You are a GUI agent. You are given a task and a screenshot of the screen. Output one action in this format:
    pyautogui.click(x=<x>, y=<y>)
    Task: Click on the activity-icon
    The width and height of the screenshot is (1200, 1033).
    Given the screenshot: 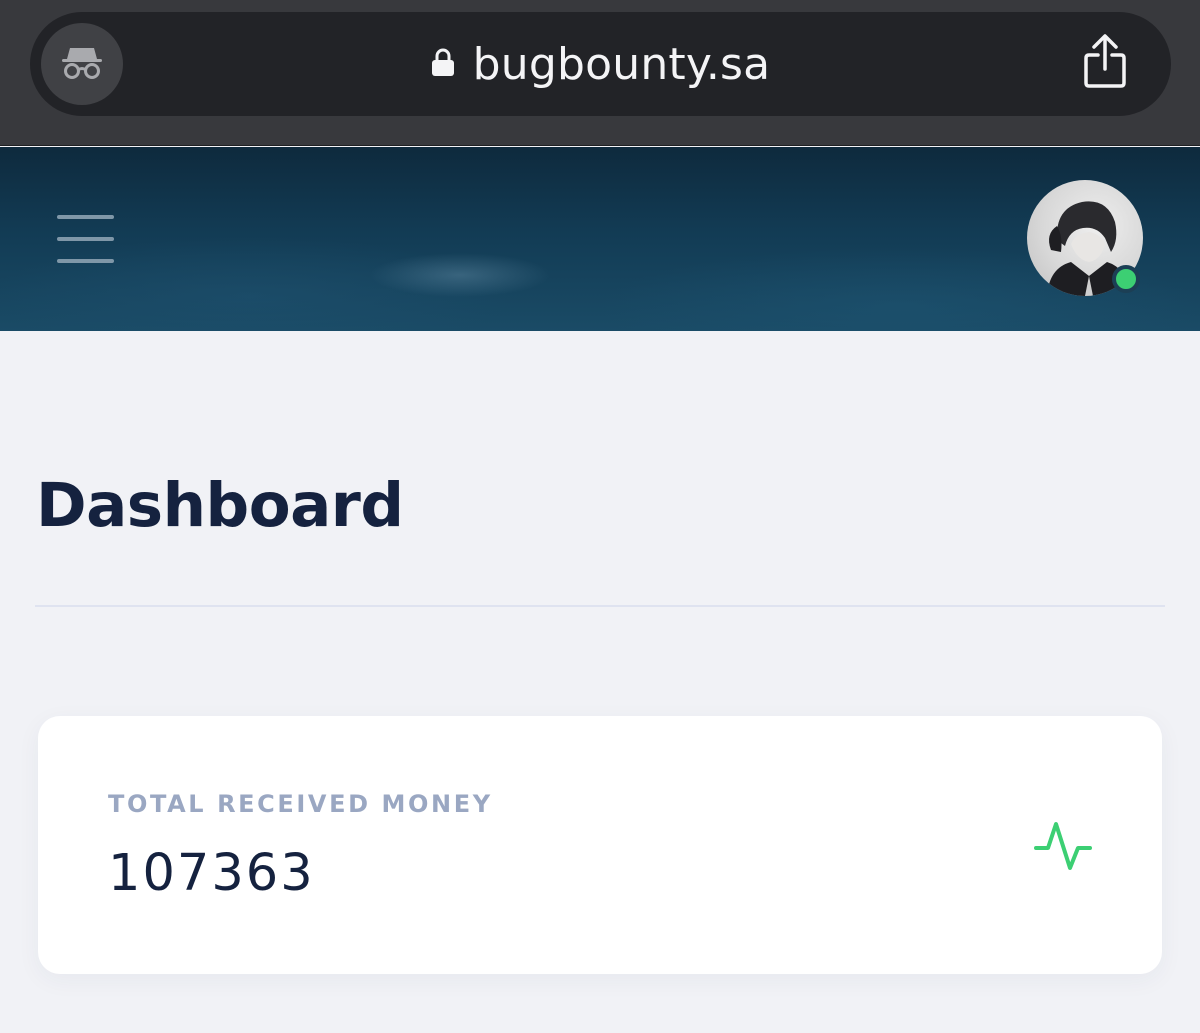 What is the action you would take?
    pyautogui.click(x=1063, y=847)
    